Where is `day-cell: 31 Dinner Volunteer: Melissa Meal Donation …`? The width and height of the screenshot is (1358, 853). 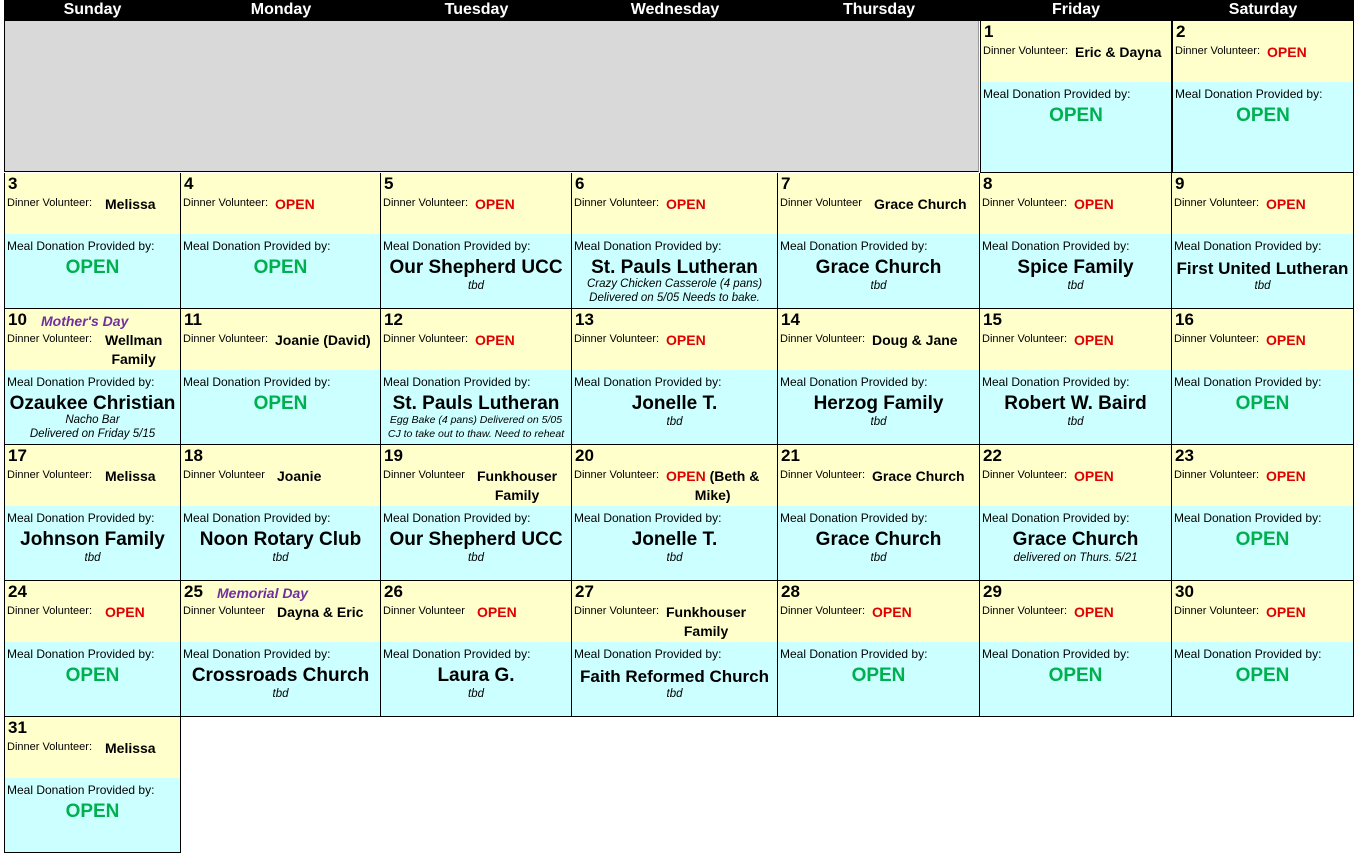 day-cell: 31 Dinner Volunteer: Melissa Meal Donation … is located at coordinates (92, 785).